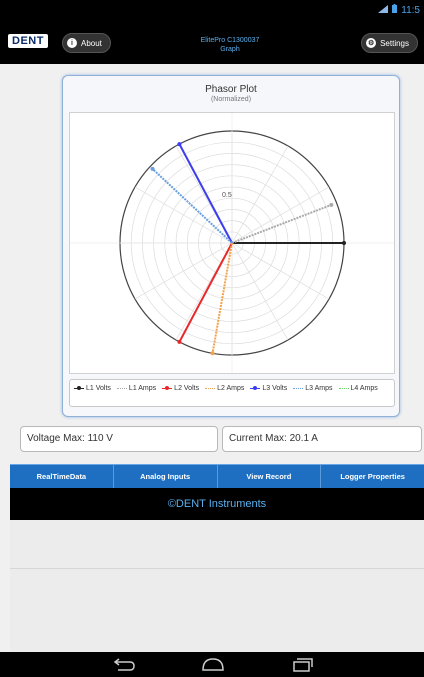 The height and width of the screenshot is (677, 424). I want to click on brand-bar: ©DENT Instruments, so click(217, 504).